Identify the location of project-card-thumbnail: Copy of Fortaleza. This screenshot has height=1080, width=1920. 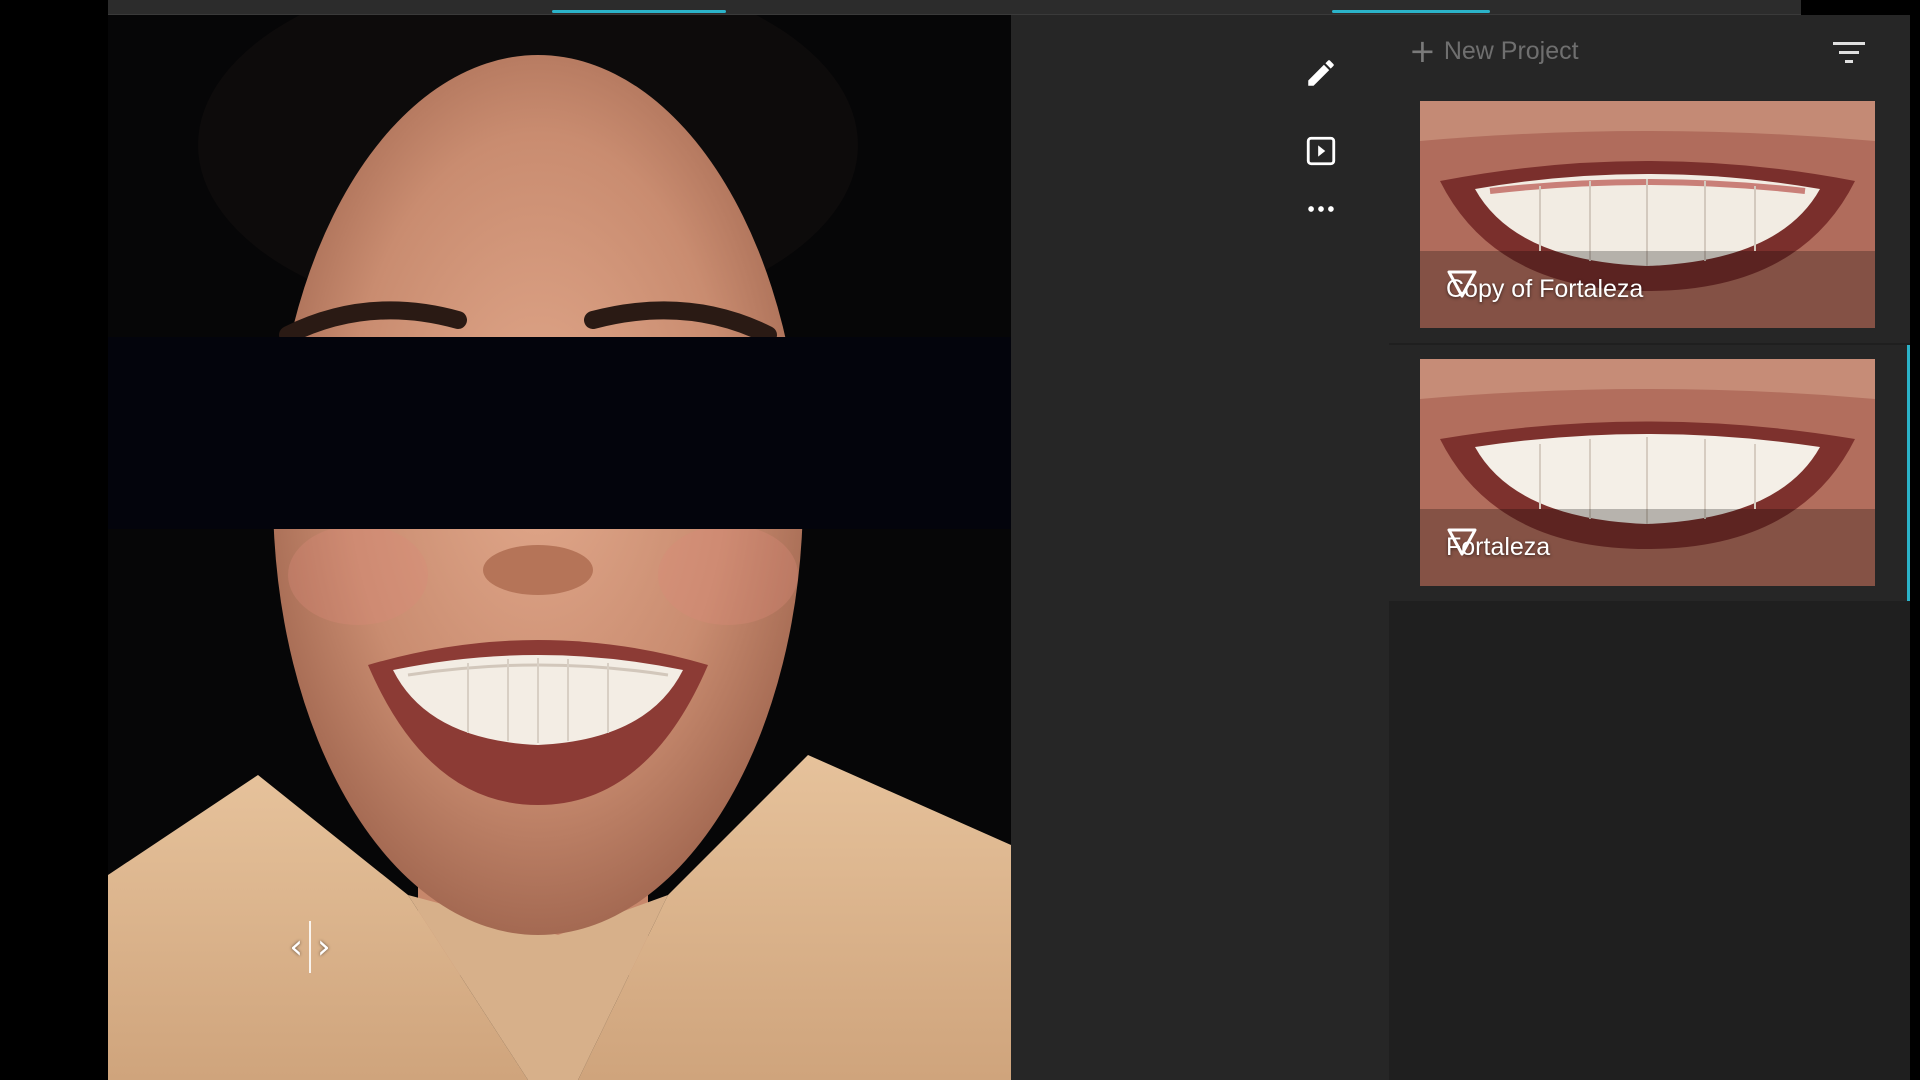
(1647, 214).